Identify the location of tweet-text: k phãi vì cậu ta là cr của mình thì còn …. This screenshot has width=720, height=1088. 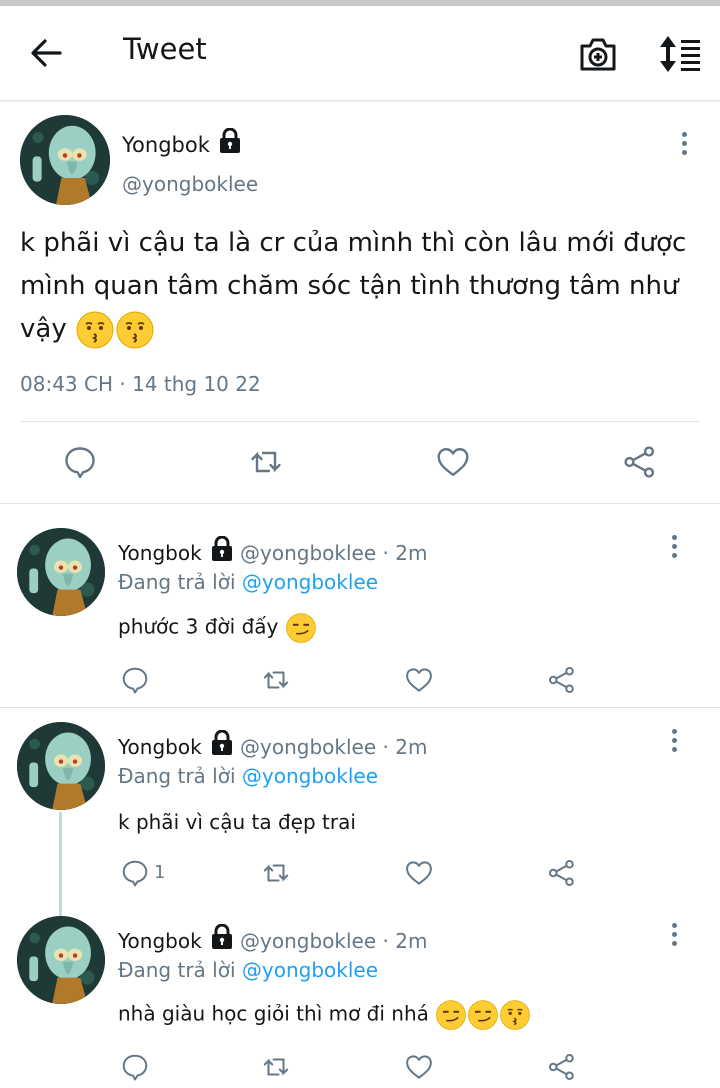
(360, 286).